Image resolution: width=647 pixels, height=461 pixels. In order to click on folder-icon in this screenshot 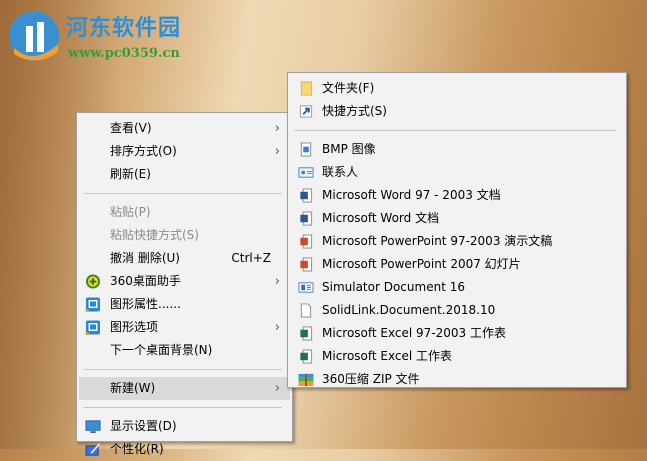, I will do `click(306, 88)`.